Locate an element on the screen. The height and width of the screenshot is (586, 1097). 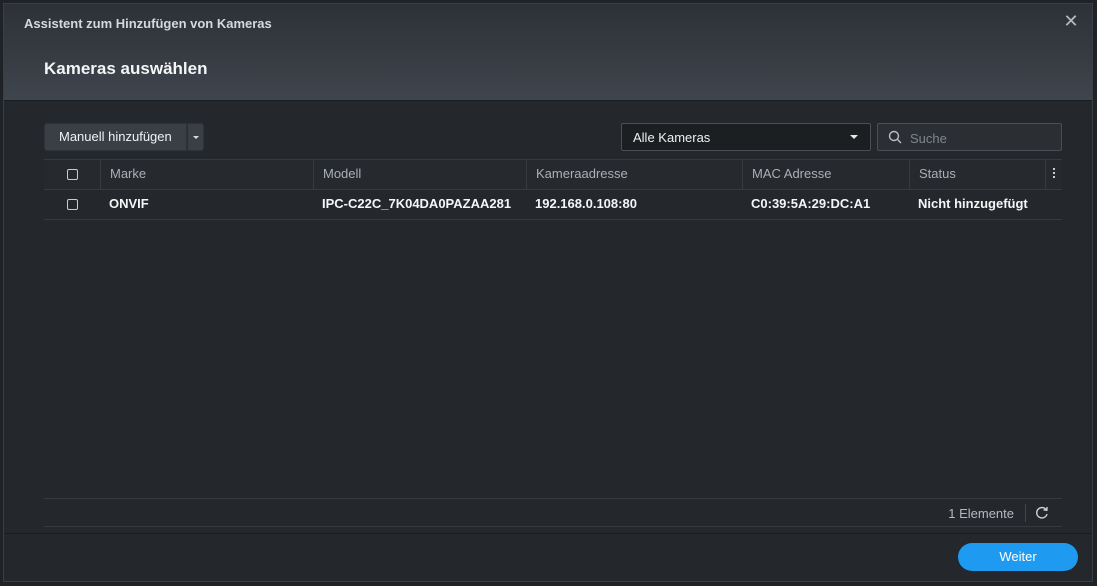
select-all-cell is located at coordinates (74, 174).